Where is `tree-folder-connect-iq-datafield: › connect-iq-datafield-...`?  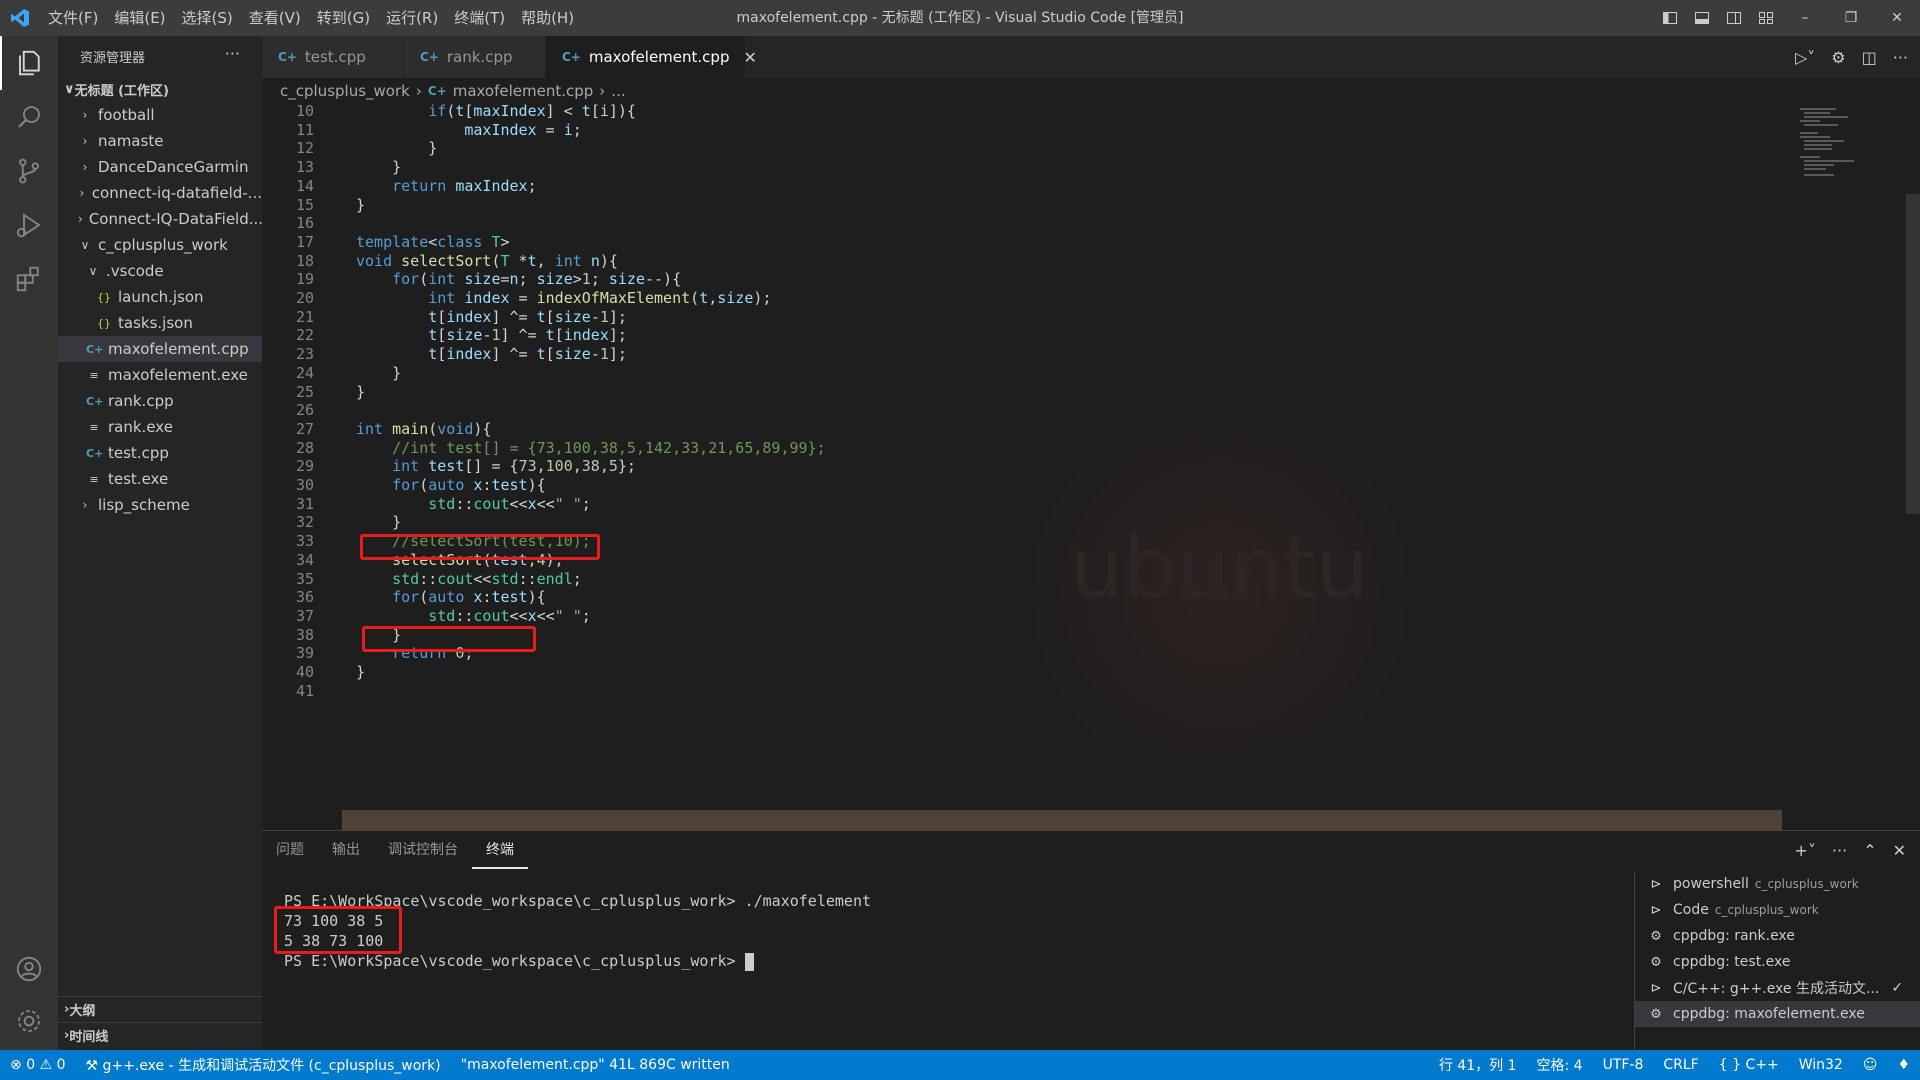
tree-folder-connect-iq-datafield: › connect-iq-datafield-... is located at coordinates (160, 193).